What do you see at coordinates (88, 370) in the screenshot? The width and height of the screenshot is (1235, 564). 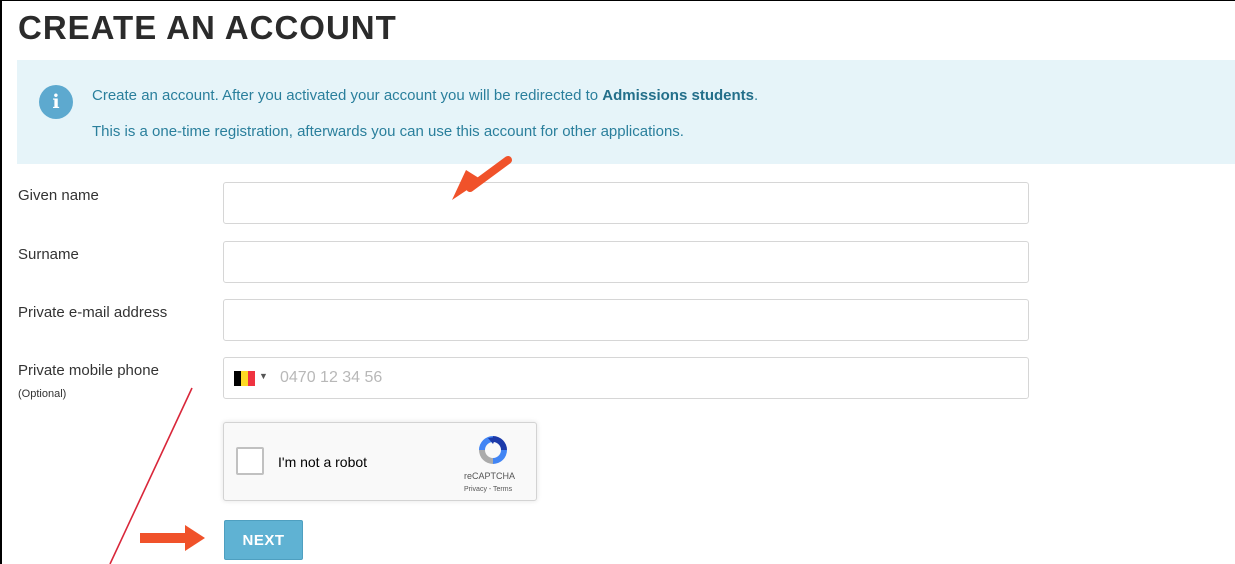 I see `phone-label: Private mobile phone` at bounding box center [88, 370].